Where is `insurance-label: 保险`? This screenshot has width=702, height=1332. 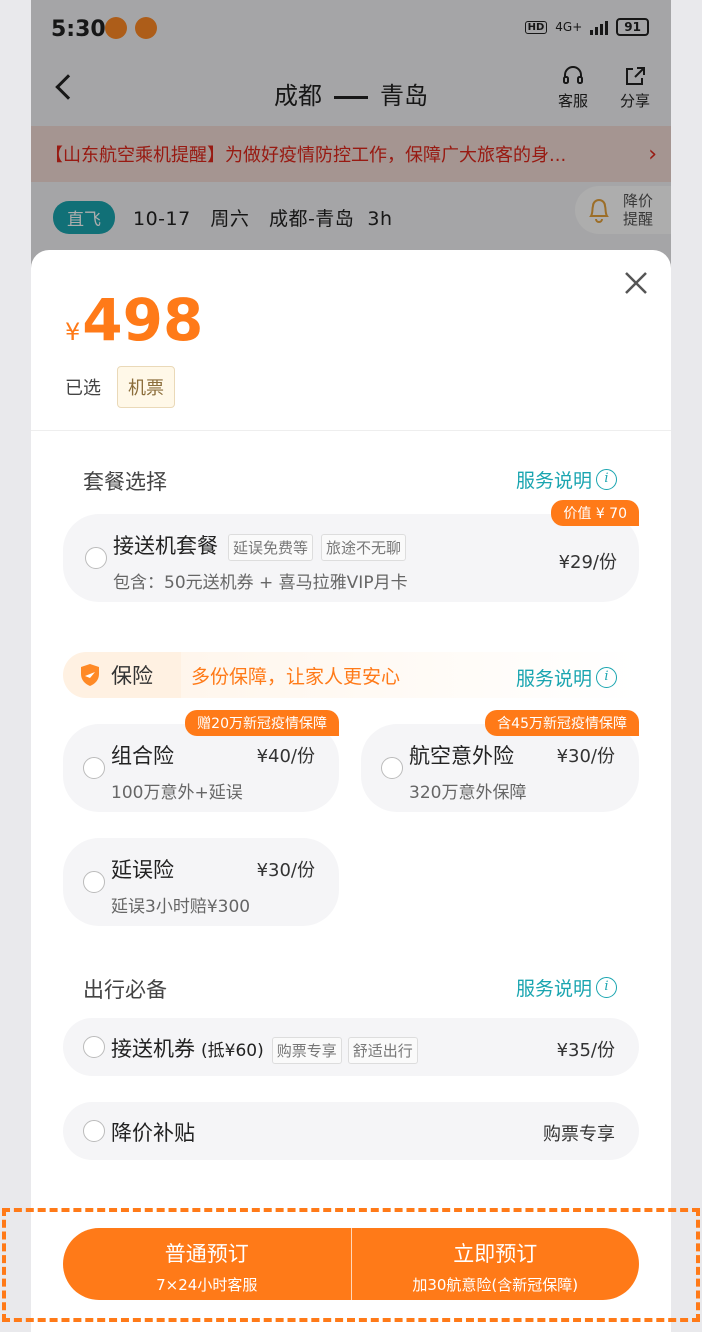 insurance-label: 保险 is located at coordinates (132, 676).